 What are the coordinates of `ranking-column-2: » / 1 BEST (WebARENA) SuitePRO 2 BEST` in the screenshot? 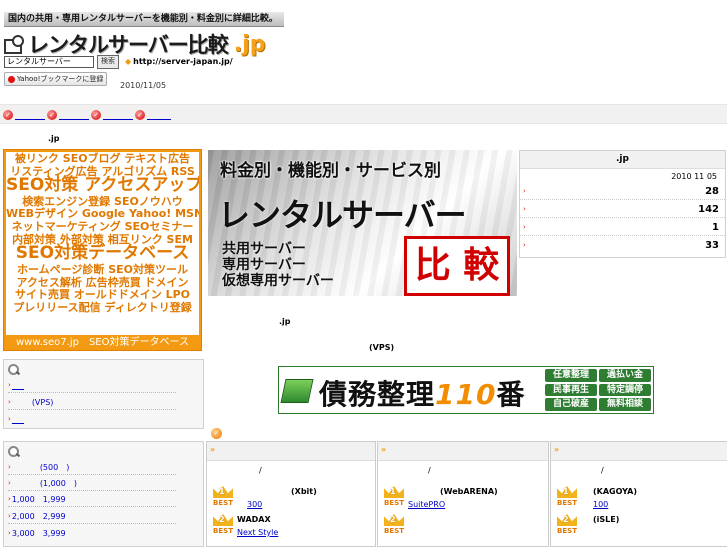 It's located at (463, 494).